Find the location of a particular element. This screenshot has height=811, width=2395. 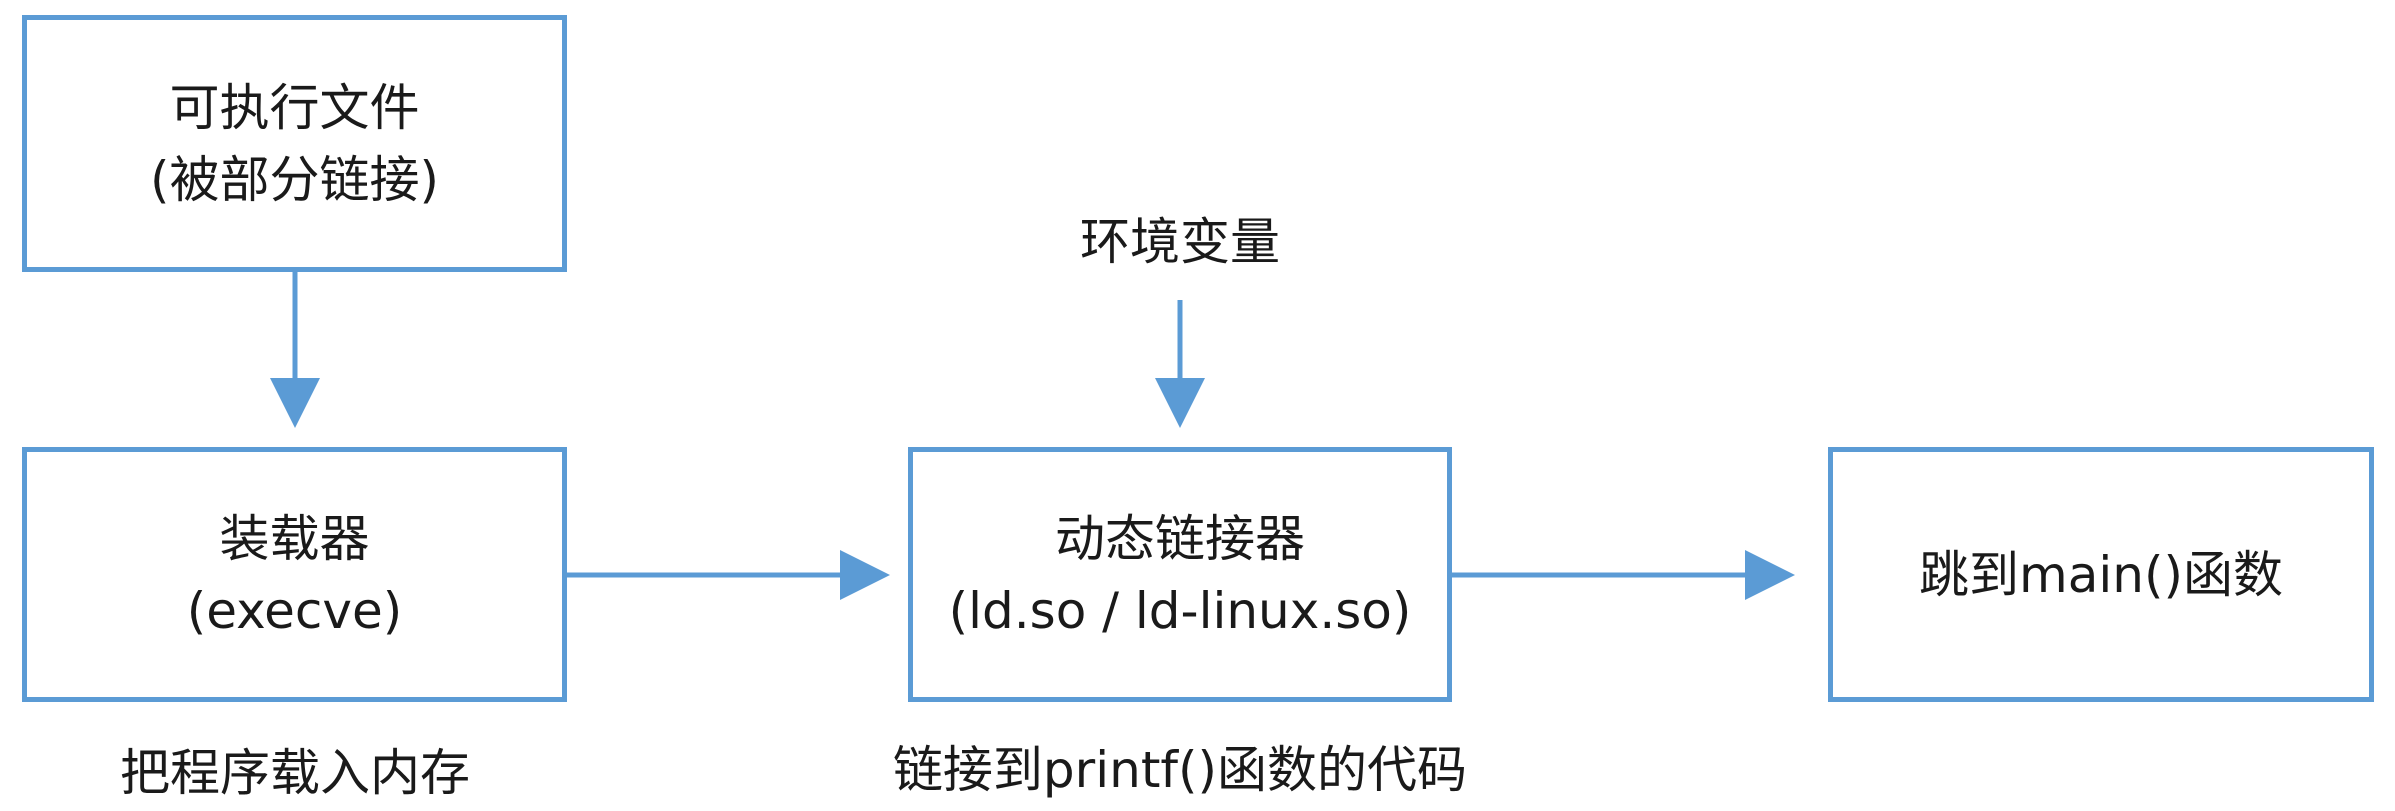

jump-main-title: 跳到main()函数 is located at coordinates (2101, 574).